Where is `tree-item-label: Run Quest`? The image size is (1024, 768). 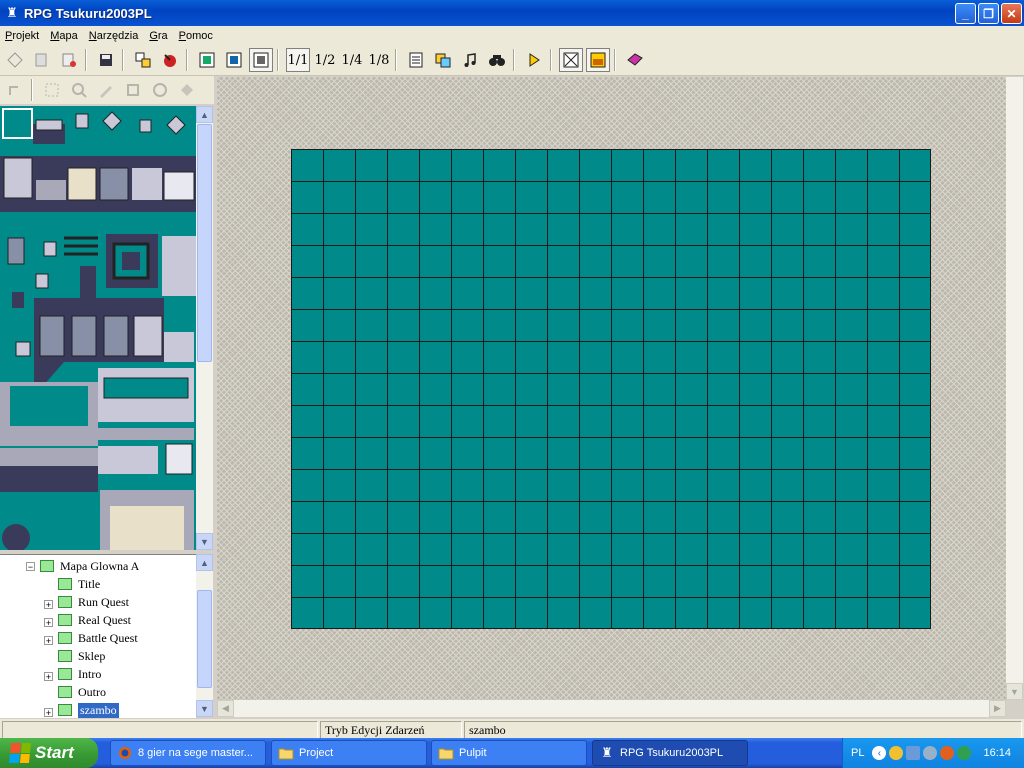 tree-item-label: Run Quest is located at coordinates (103, 601).